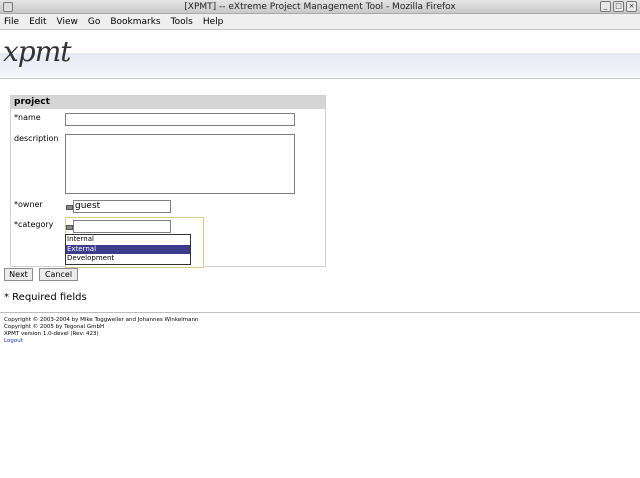 This screenshot has height=478, width=640. Describe the element at coordinates (67, 22) in the screenshot. I see `menu-view: View` at that location.